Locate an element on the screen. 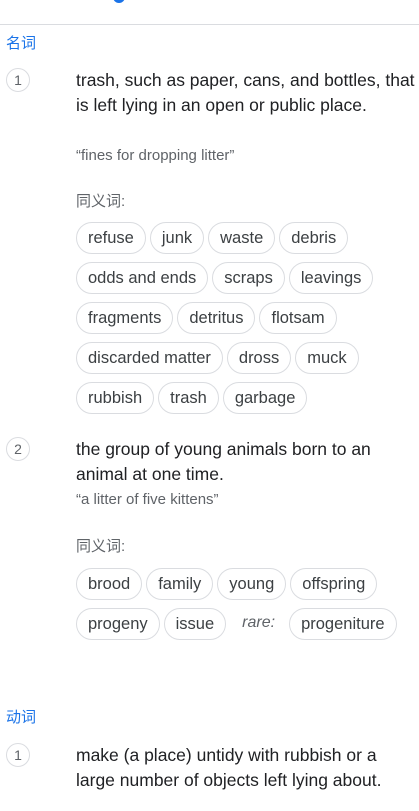 The image size is (419, 811). synonym-chip: offspring is located at coordinates (334, 584).